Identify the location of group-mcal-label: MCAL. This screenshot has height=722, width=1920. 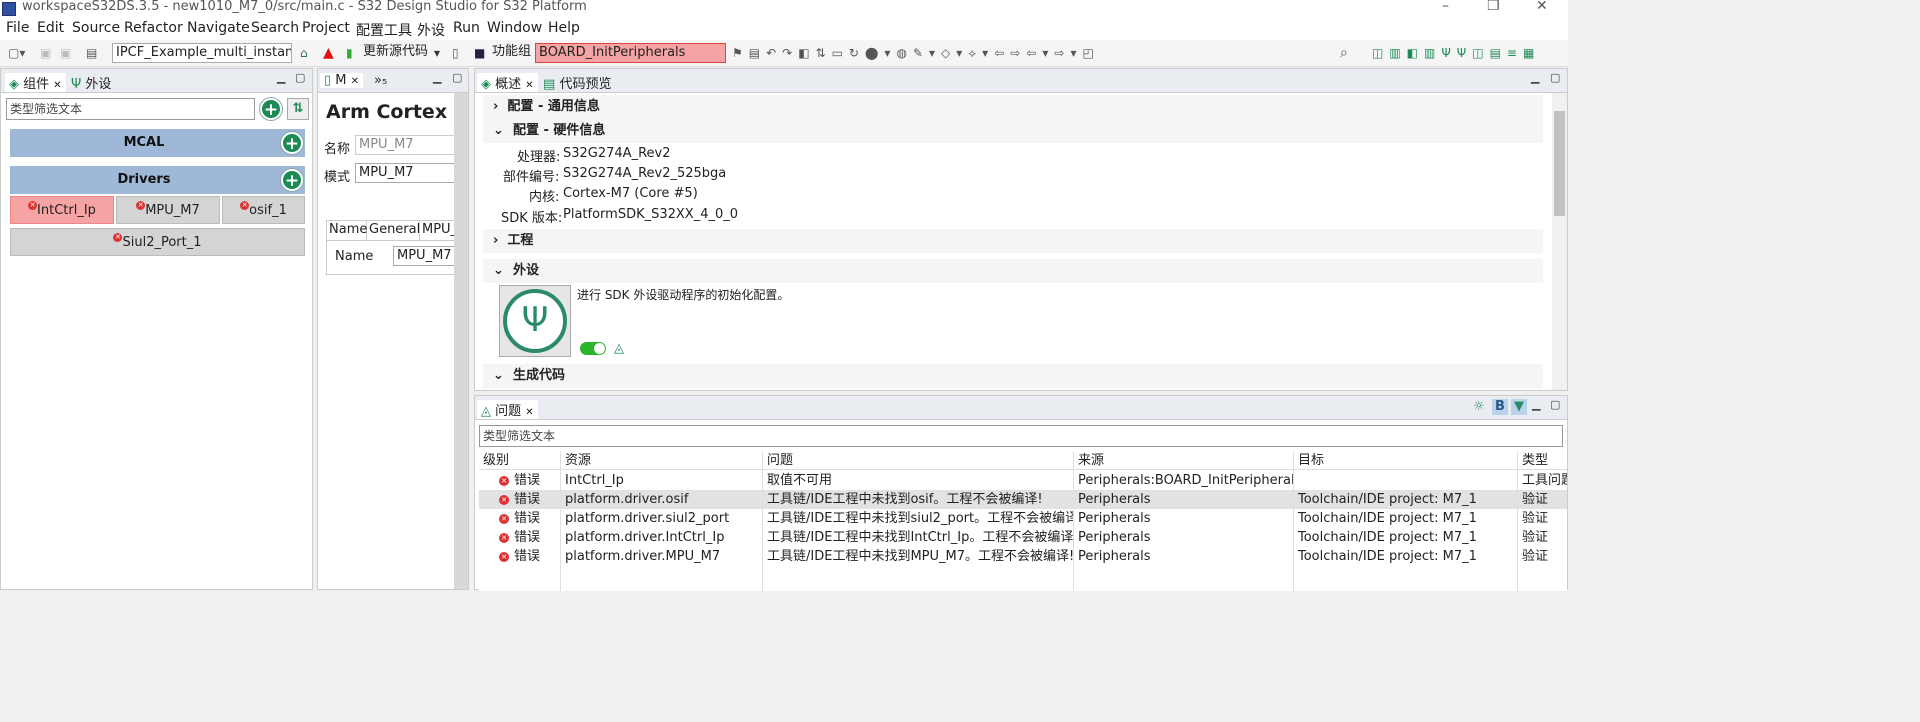
(144, 142).